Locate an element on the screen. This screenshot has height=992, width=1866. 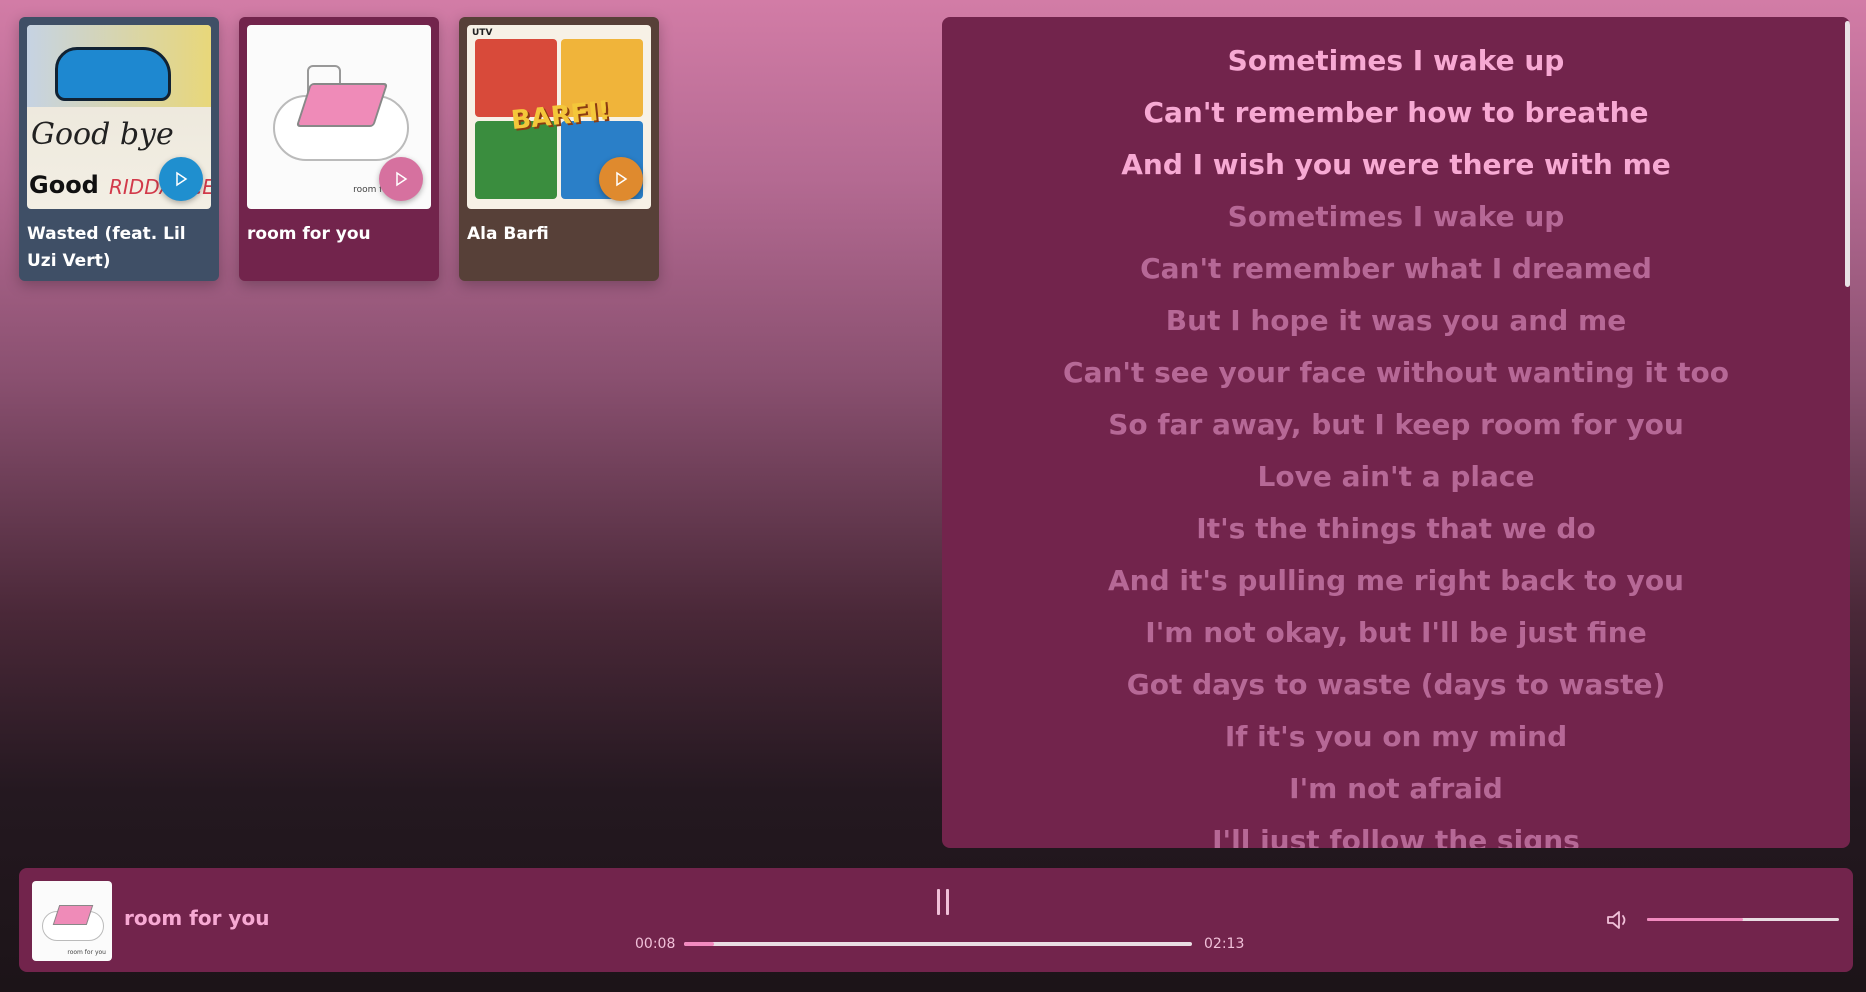
lyric-line: I'm not okay, but I'll be just fine is located at coordinates (1396, 633).